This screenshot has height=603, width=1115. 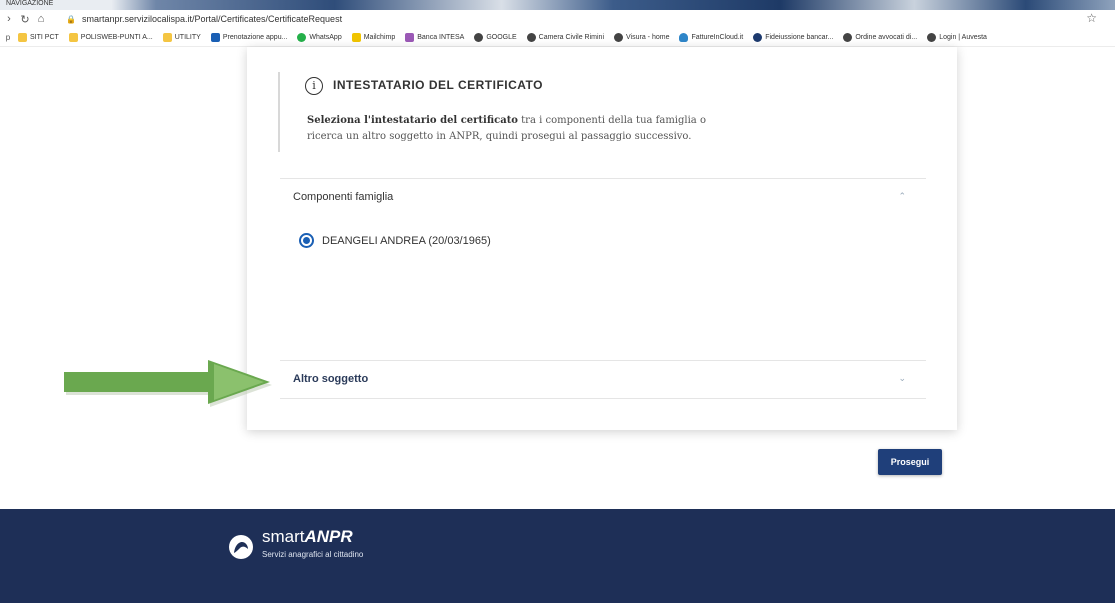 What do you see at coordinates (314, 86) in the screenshot?
I see `info-icon: i` at bounding box center [314, 86].